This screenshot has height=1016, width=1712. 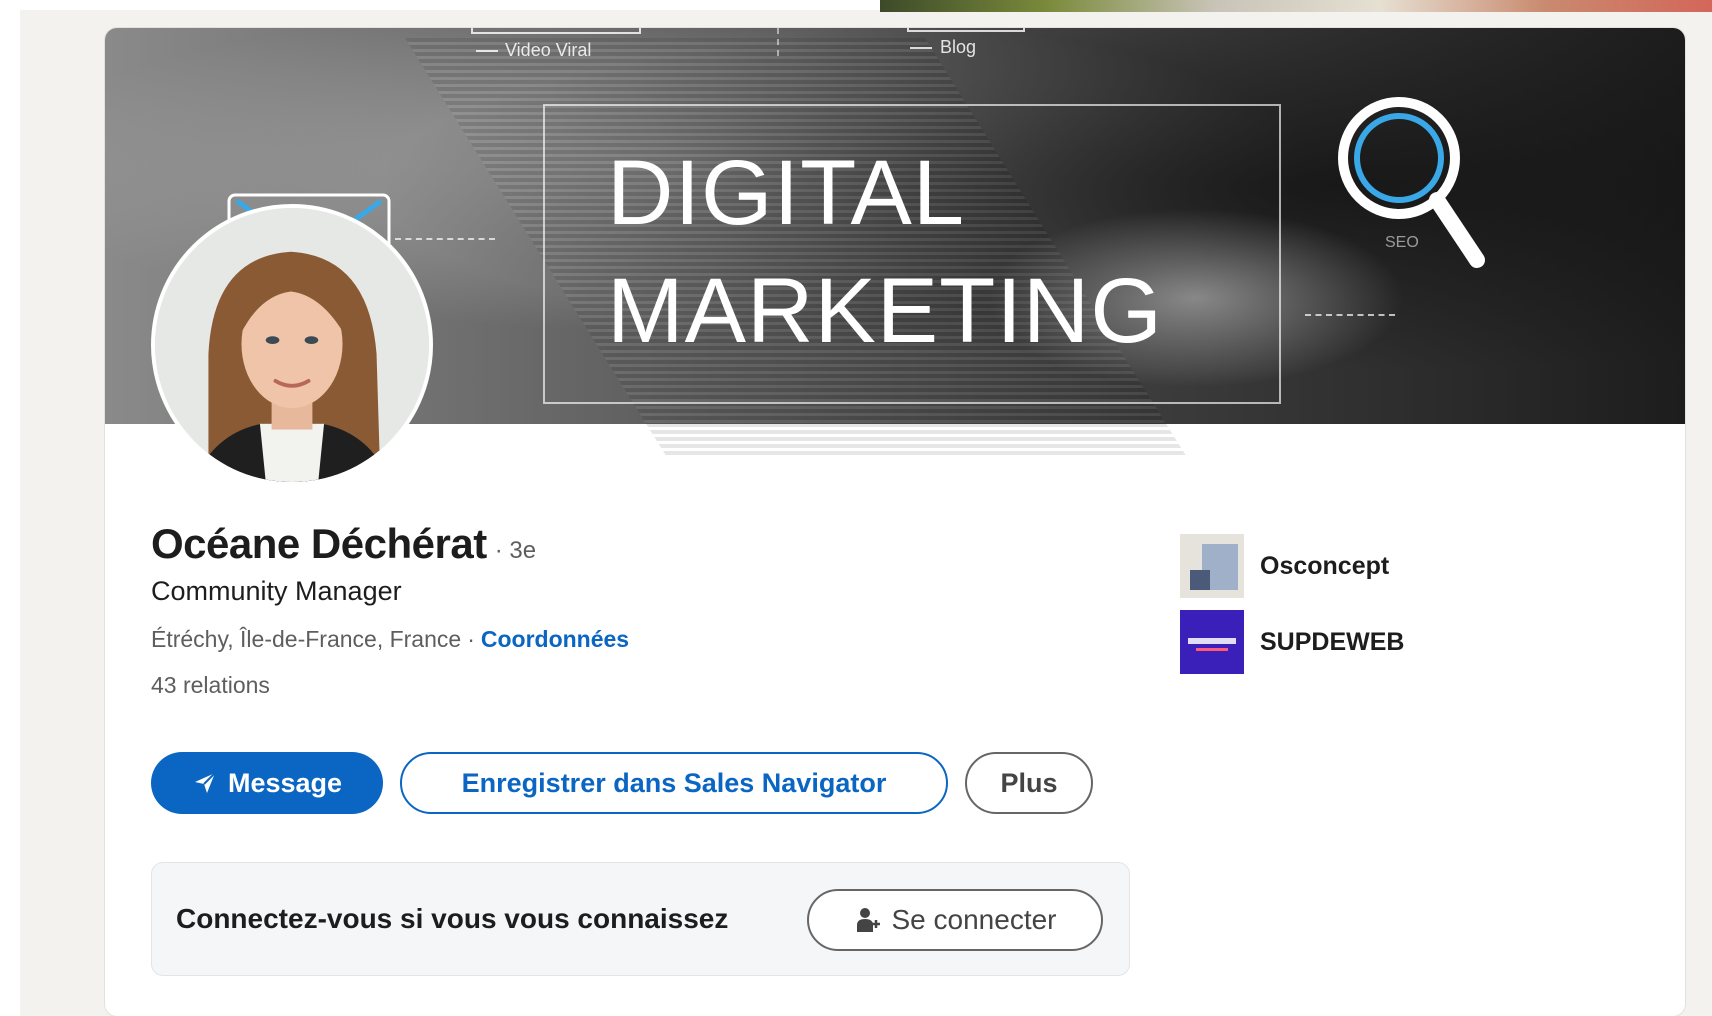 What do you see at coordinates (966, 30) in the screenshot?
I see `blog-tag-box` at bounding box center [966, 30].